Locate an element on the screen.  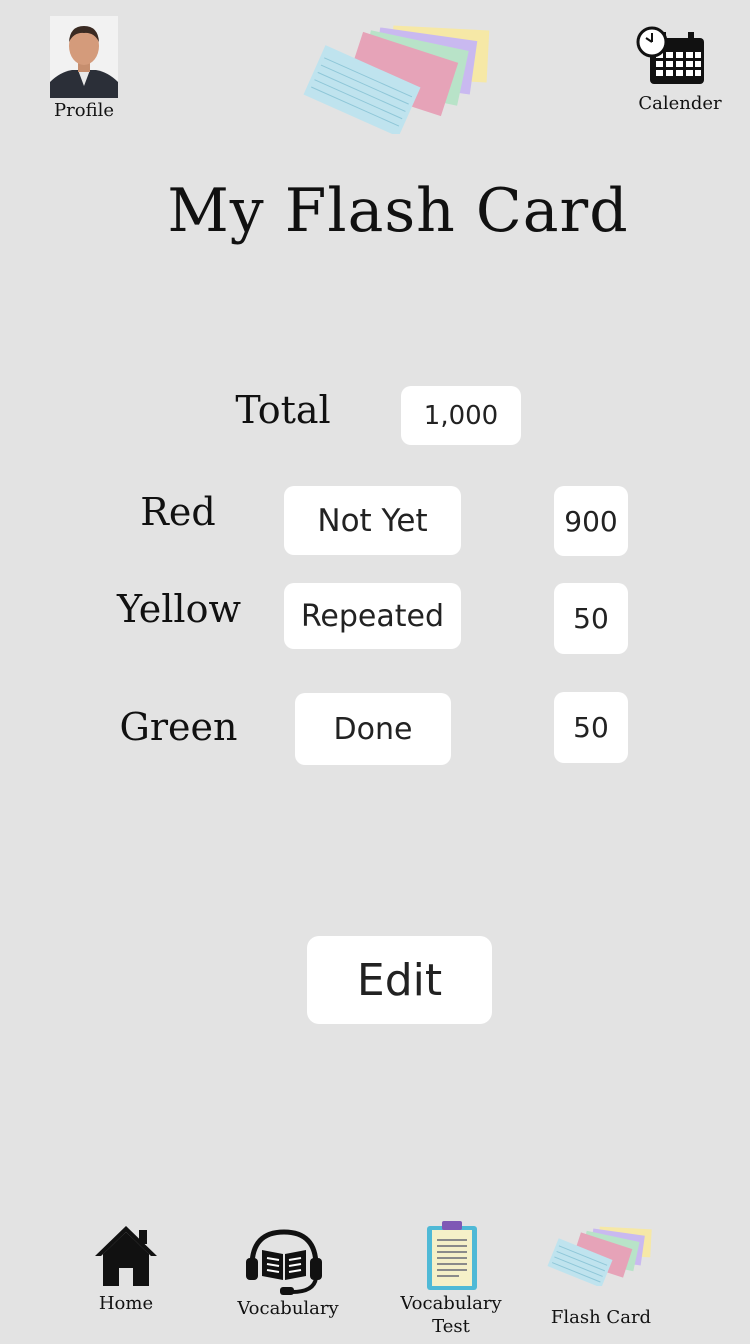
calendar-icon is located at coordinates (672, 57).